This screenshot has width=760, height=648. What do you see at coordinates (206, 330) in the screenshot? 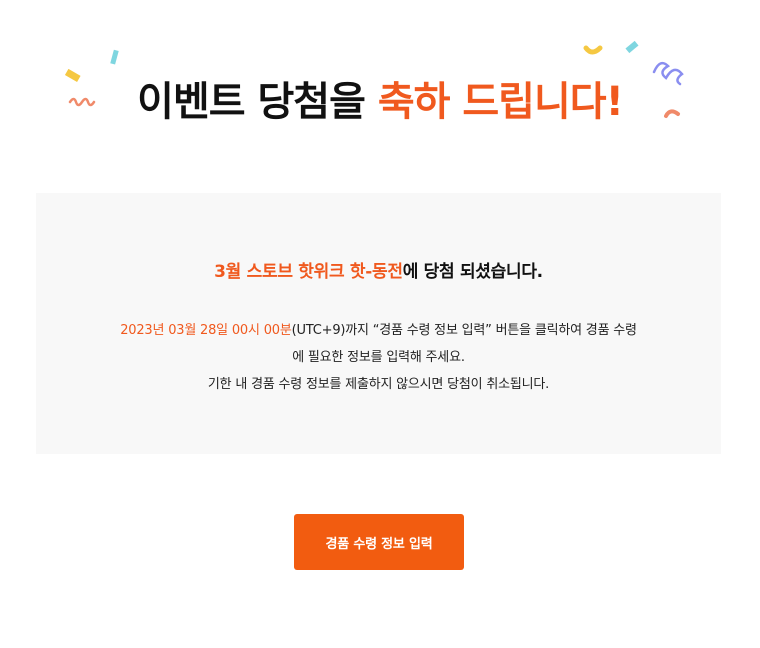
I see `deadline-date: 2023년 03월 28일 00시 00분` at bounding box center [206, 330].